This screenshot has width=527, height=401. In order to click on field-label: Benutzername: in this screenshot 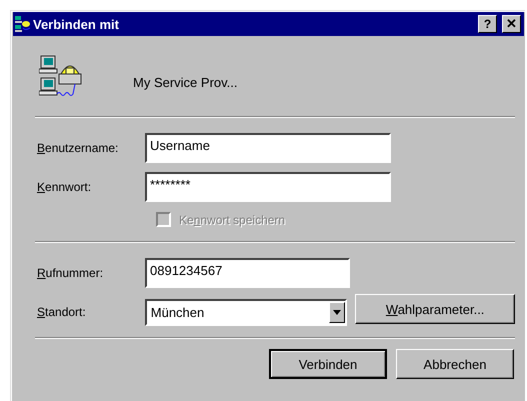, I will do `click(78, 148)`.